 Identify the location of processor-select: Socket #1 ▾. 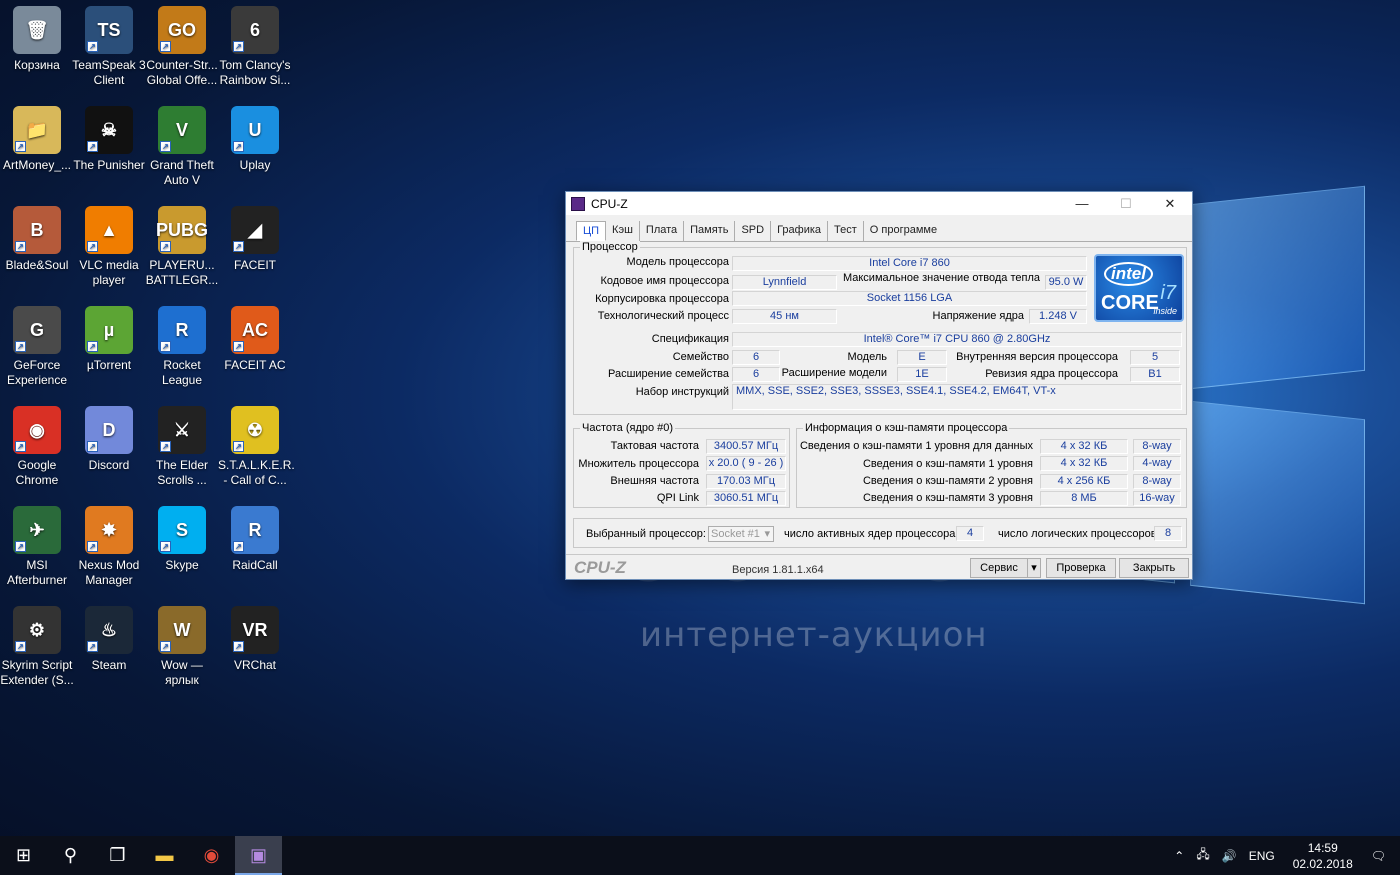
(741, 534).